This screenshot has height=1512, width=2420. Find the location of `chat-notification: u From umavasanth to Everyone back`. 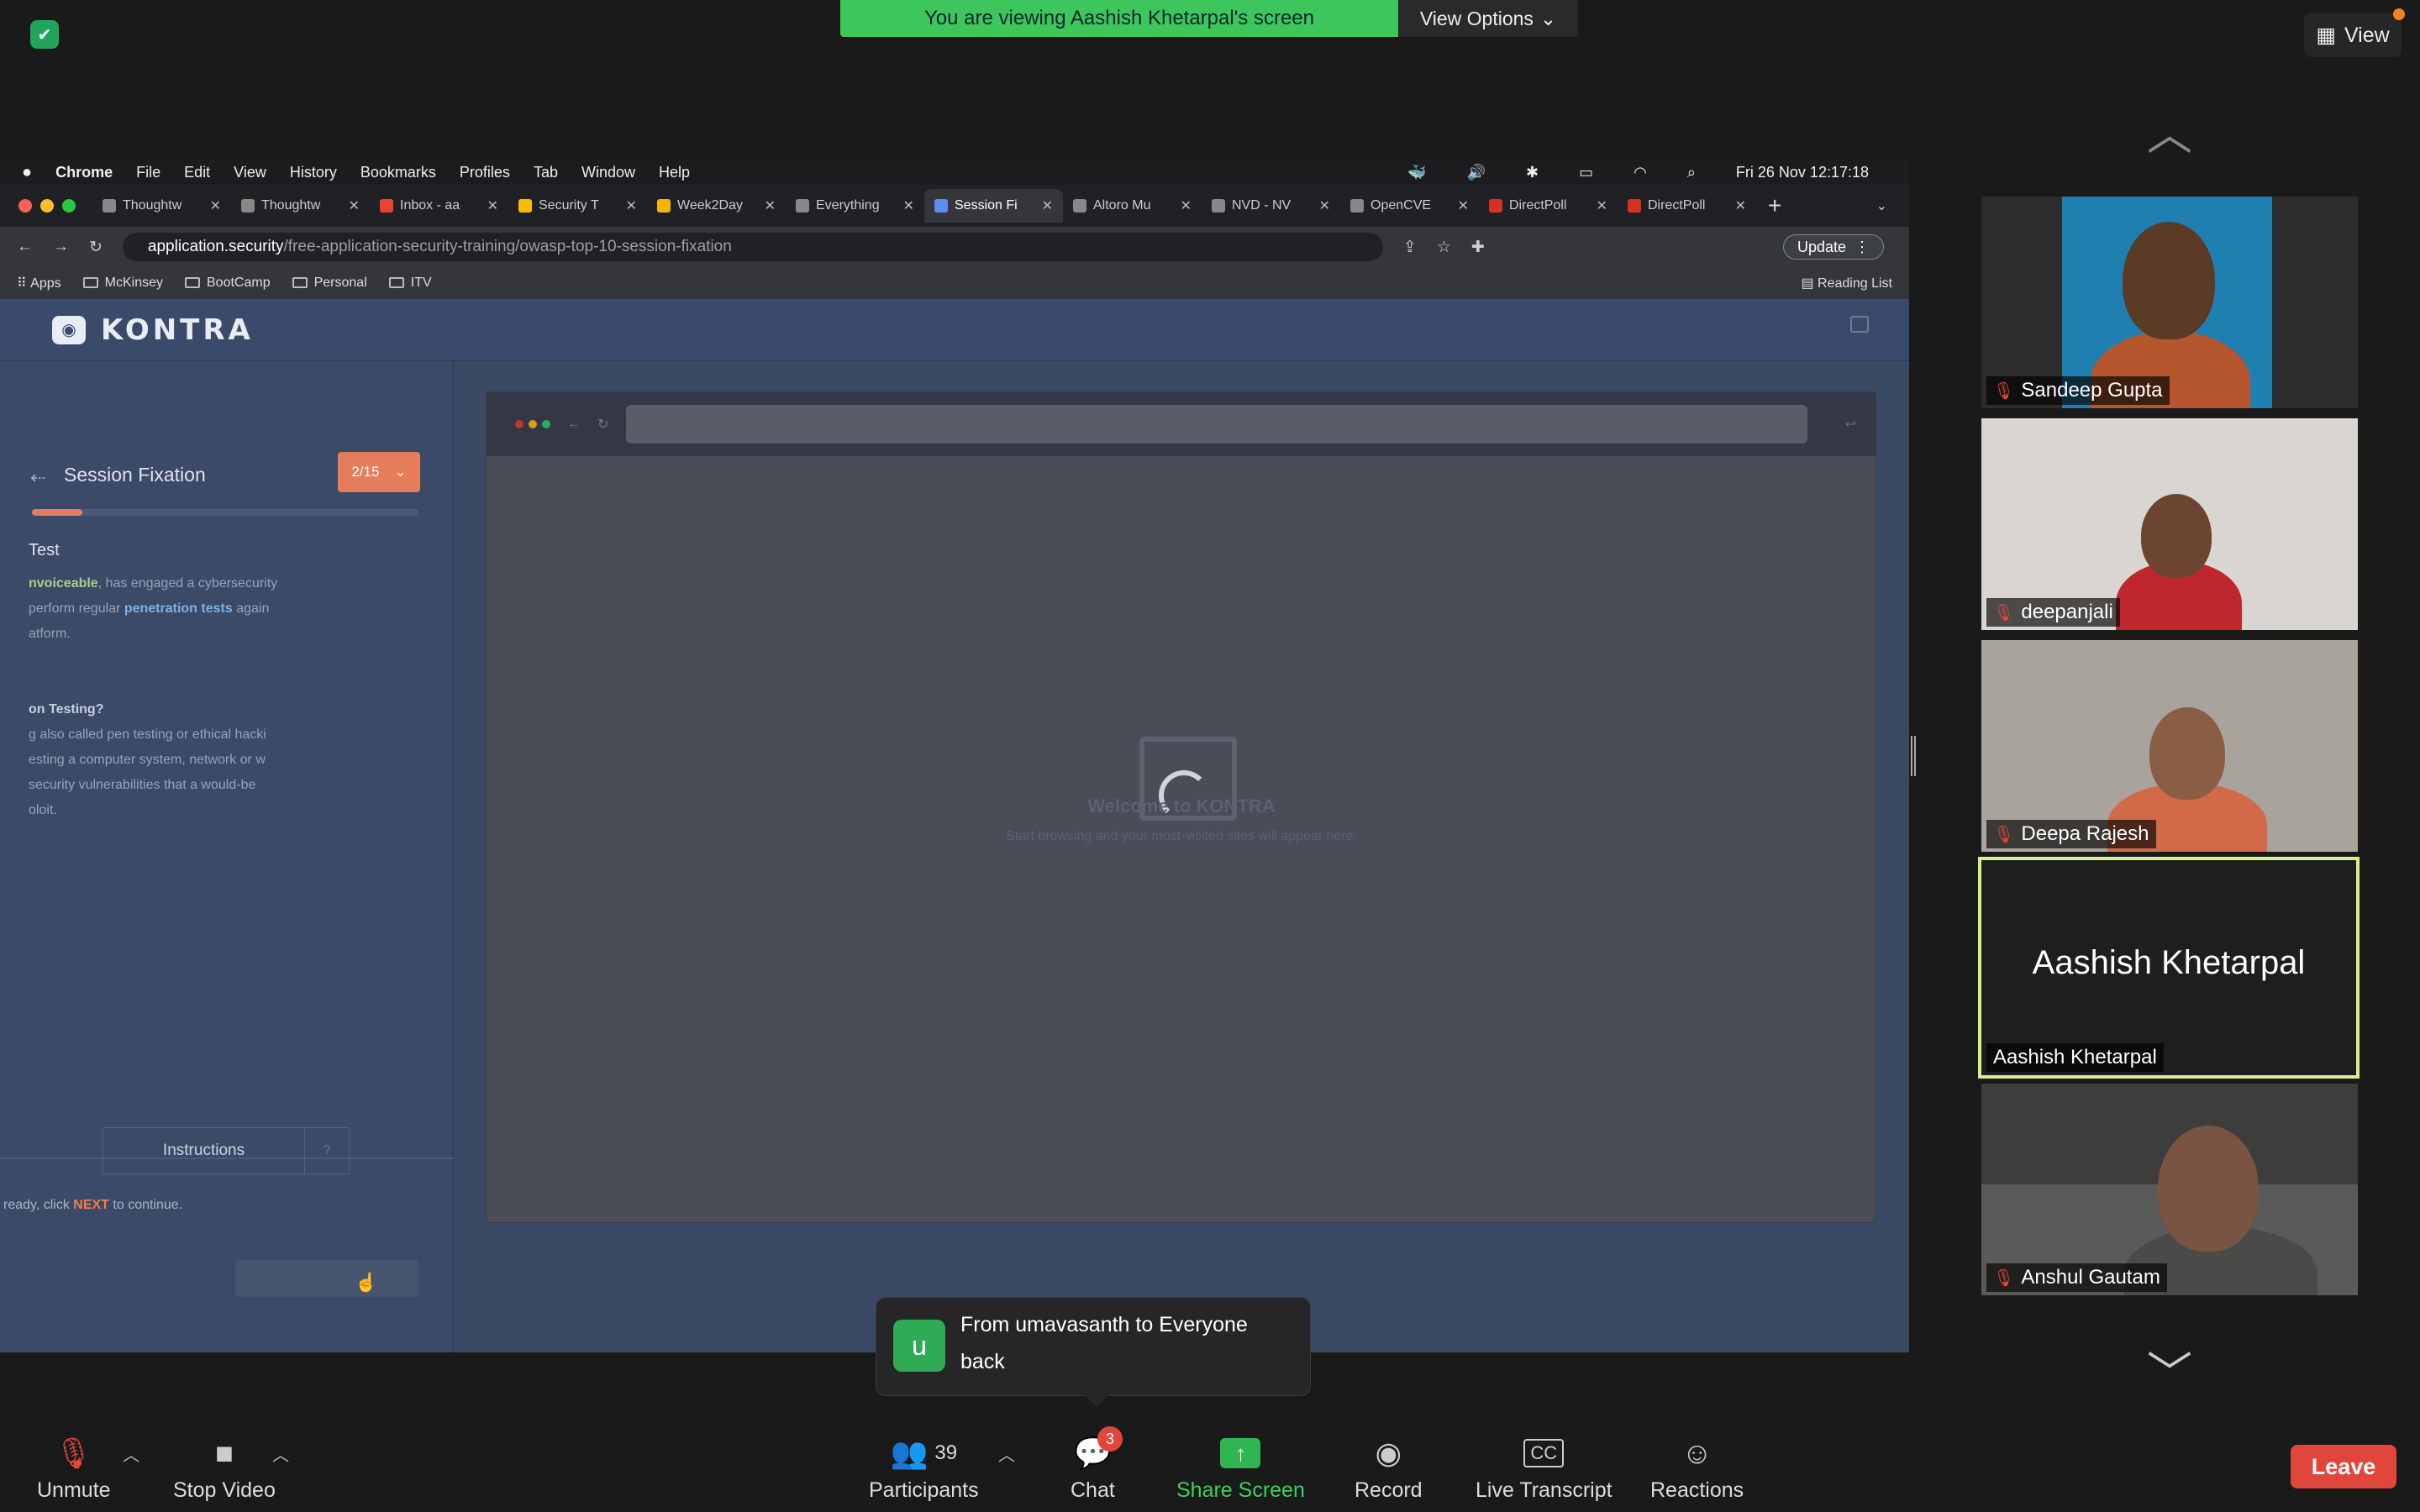

chat-notification: u From umavasanth to Everyone back is located at coordinates (1093, 1352).